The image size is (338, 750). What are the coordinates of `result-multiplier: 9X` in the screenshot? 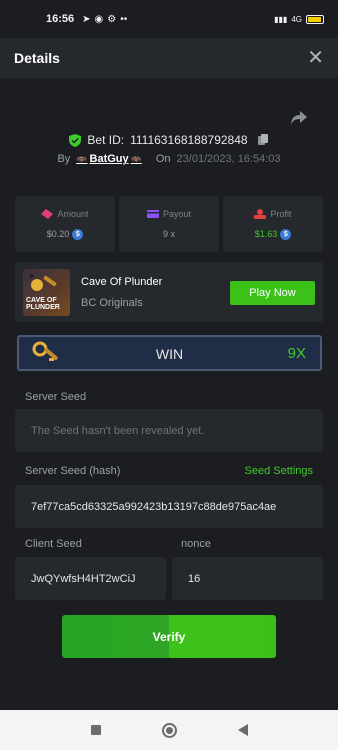 It's located at (296, 353).